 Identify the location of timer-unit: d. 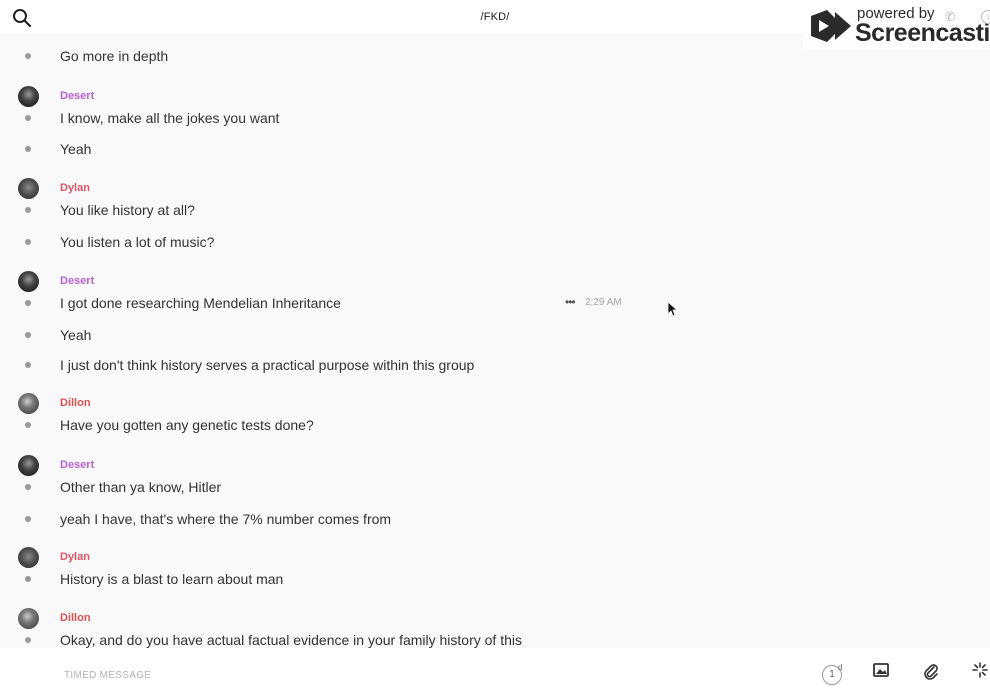
(840, 667).